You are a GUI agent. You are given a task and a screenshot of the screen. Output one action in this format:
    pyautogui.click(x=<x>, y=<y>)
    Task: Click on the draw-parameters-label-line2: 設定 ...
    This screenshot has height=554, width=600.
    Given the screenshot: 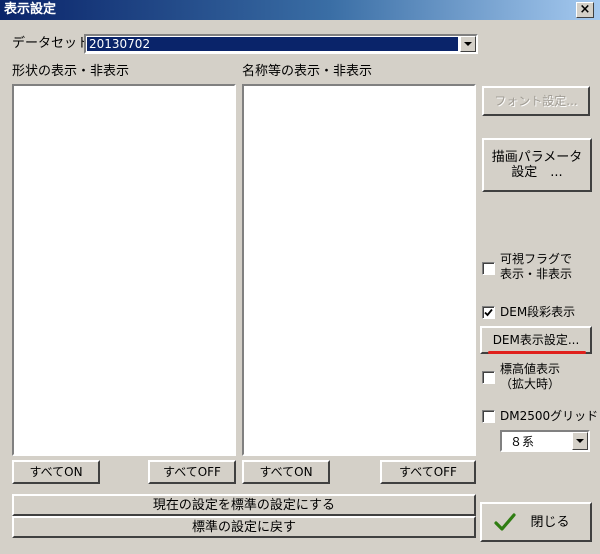 What is the action you would take?
    pyautogui.click(x=537, y=172)
    